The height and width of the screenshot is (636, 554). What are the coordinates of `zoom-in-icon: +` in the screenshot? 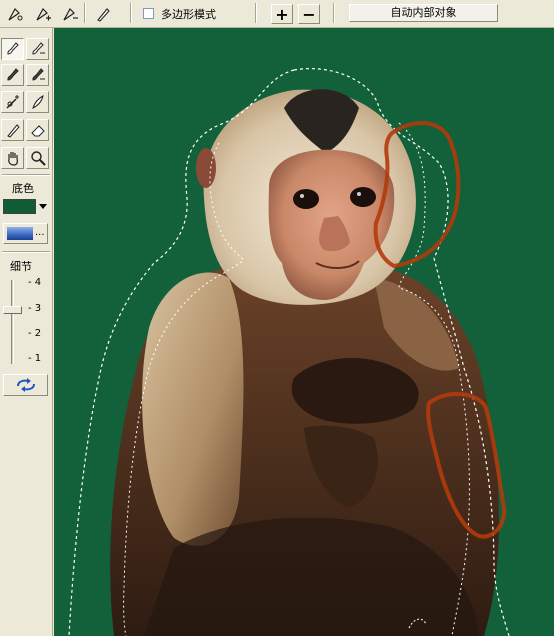 It's located at (282, 14).